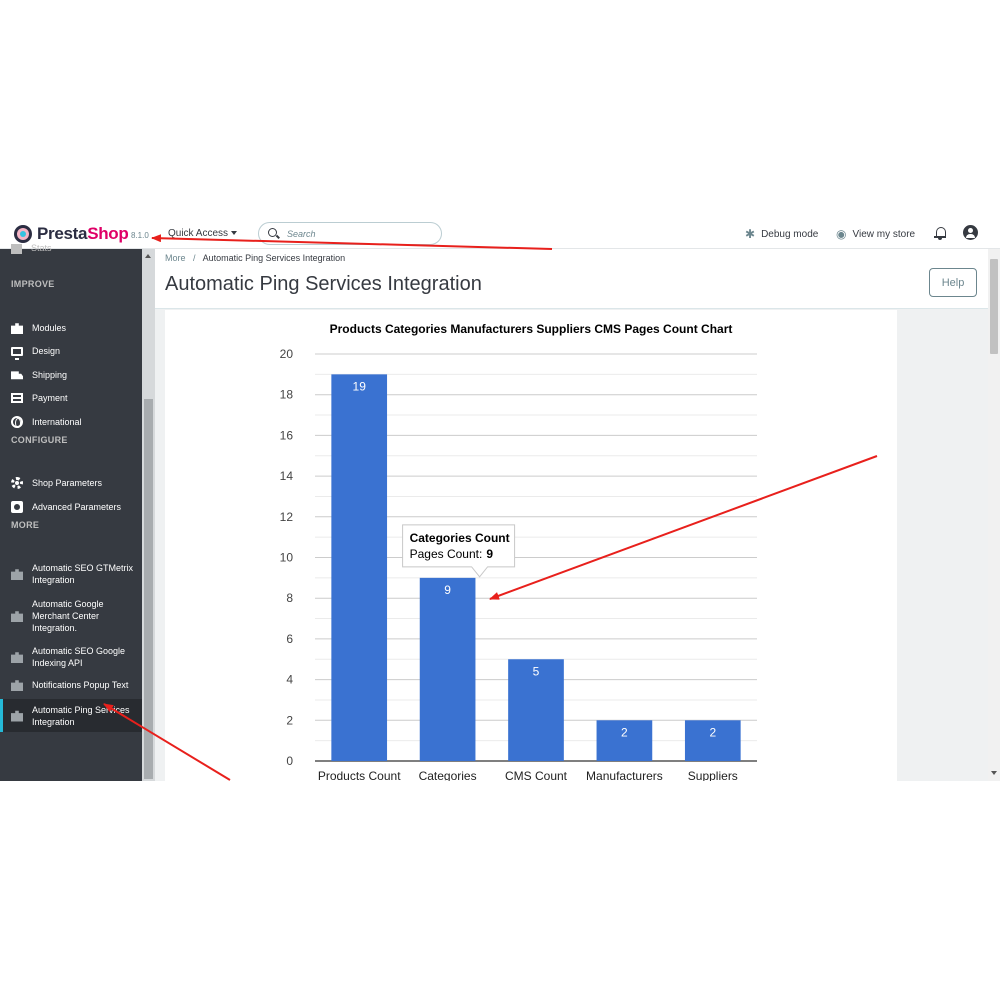 Image resolution: width=1000 pixels, height=1000 pixels. I want to click on sidebar-item-label: Stats, so click(41, 248).